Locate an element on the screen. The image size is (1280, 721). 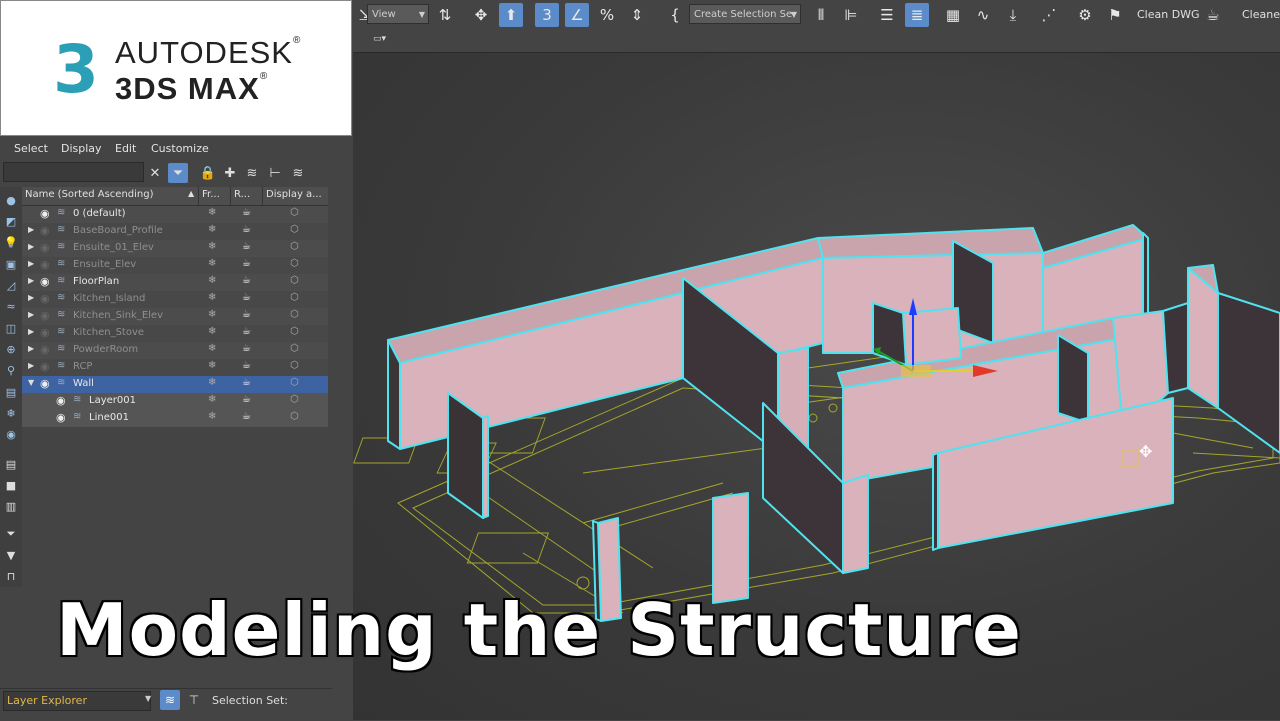
layer-row: ▶ ◉ ≋ PowderRoom ❄ ☕ ⬡ is located at coordinates (175, 350).